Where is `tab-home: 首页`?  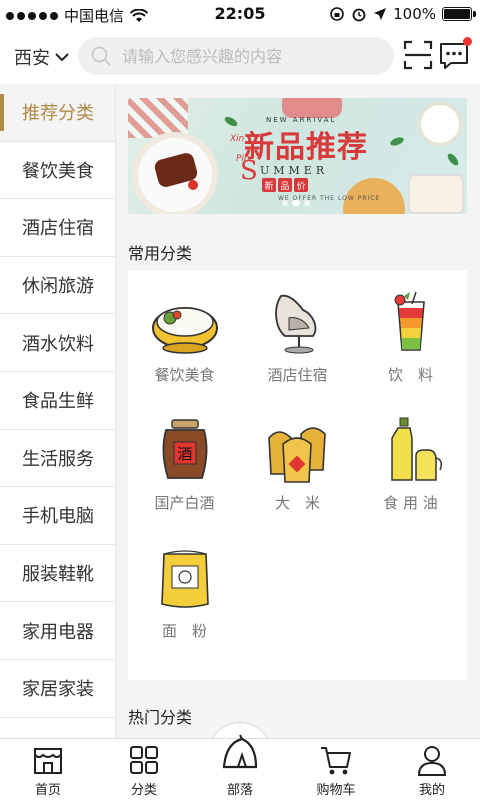 tab-home: 首页 is located at coordinates (48, 769).